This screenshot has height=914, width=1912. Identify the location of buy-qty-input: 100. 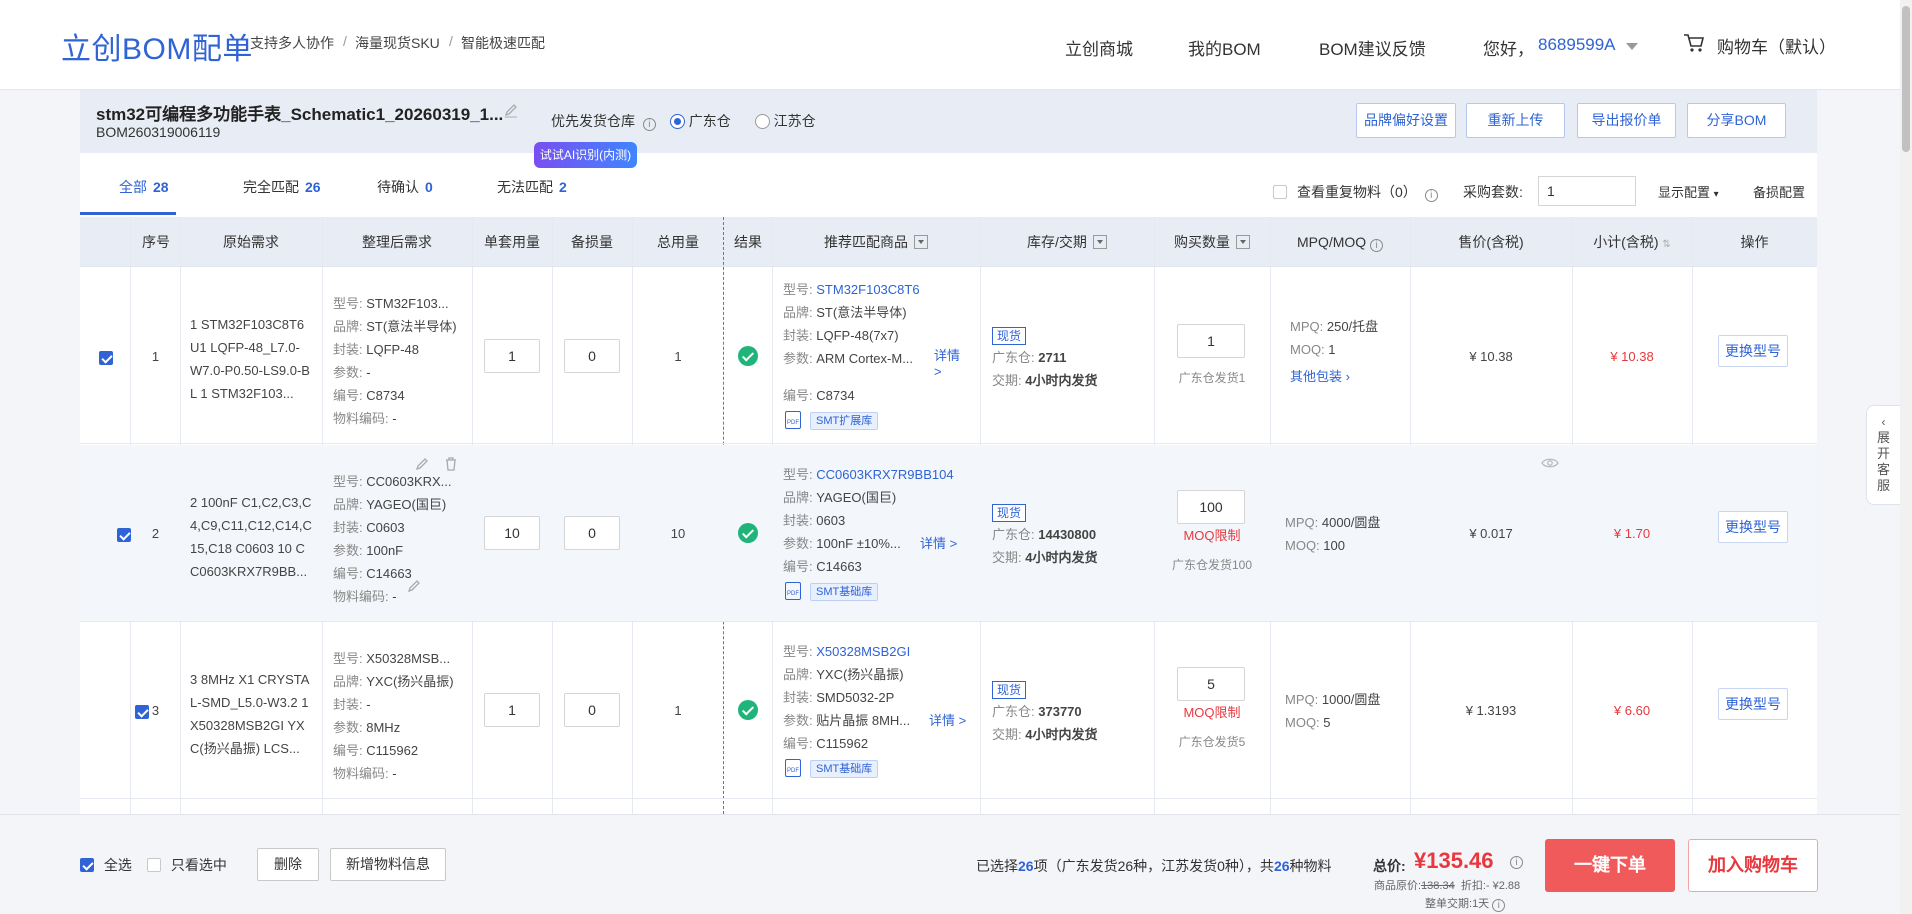
(1211, 507).